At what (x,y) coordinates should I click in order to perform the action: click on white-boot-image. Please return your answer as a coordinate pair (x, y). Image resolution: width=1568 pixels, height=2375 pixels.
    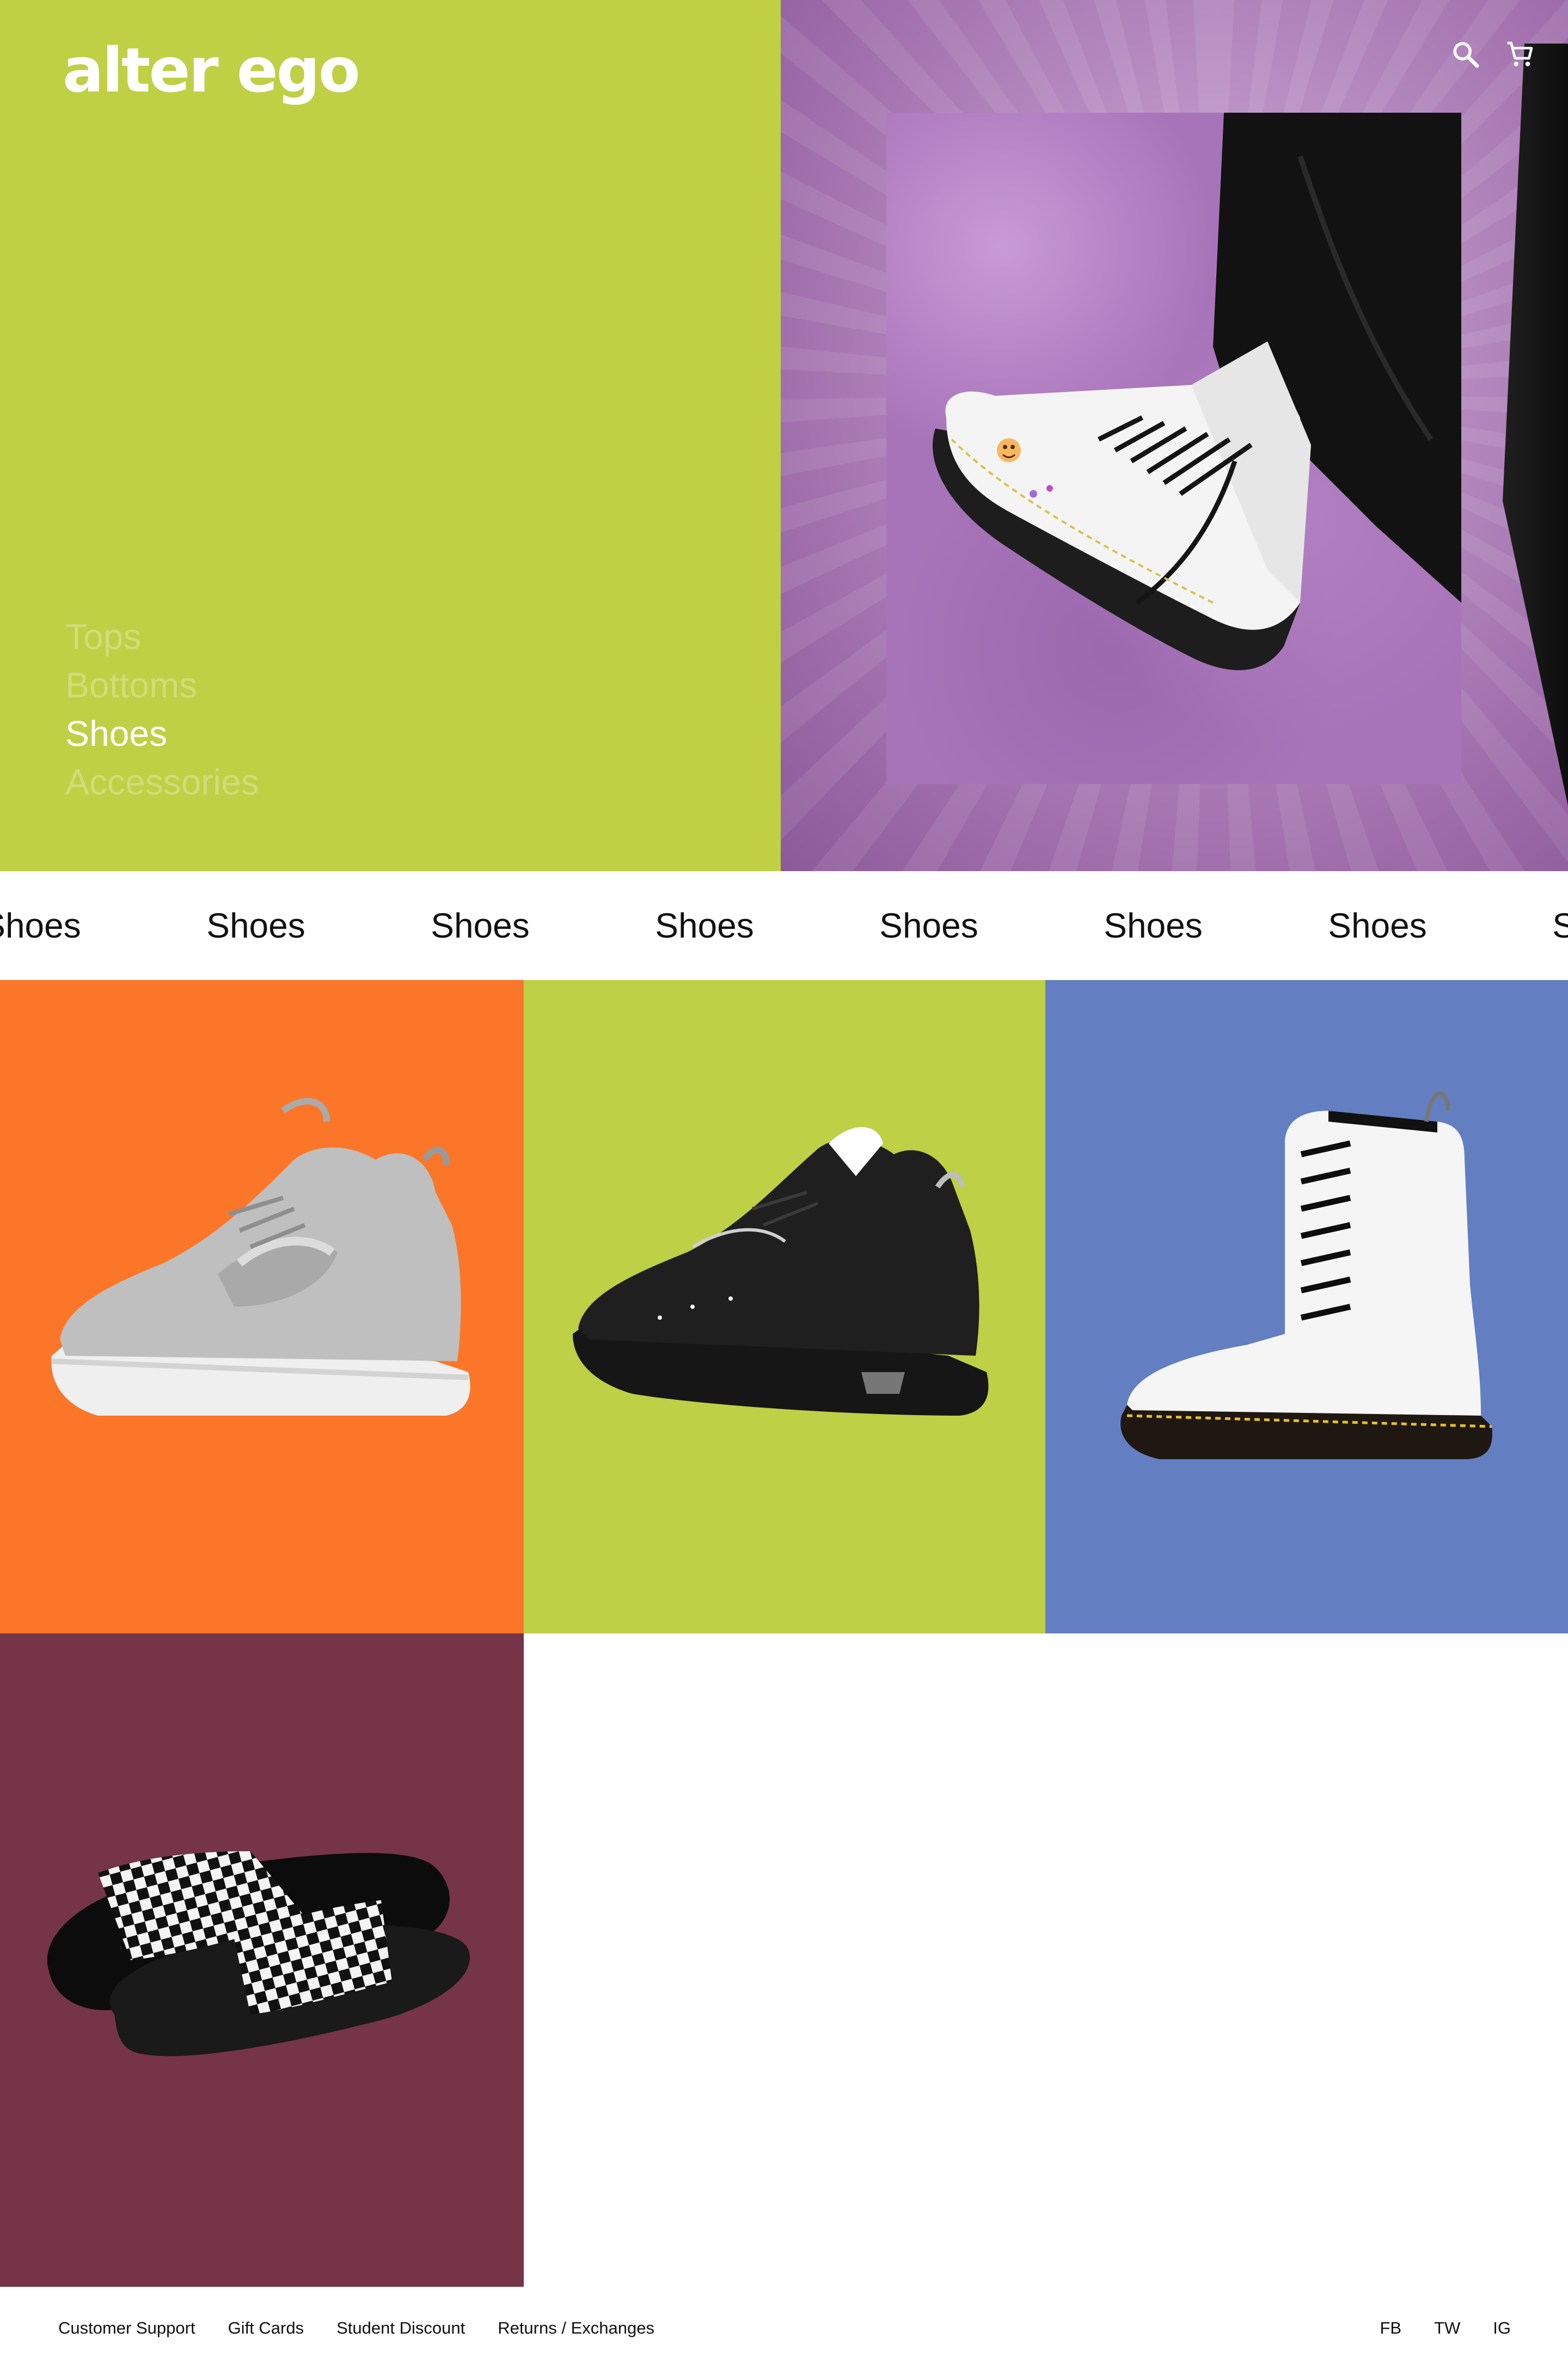
    Looking at the image, I should click on (1306, 1275).